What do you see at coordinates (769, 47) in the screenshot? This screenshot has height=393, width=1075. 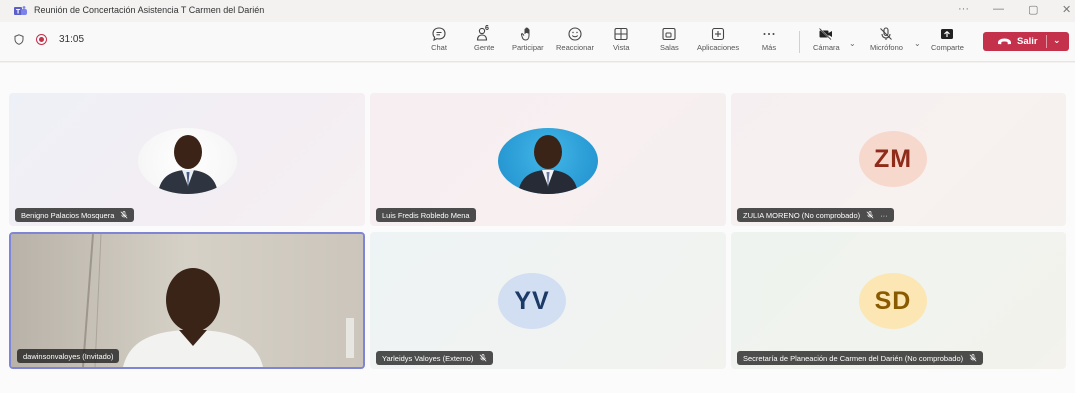 I see `more-label: Más` at bounding box center [769, 47].